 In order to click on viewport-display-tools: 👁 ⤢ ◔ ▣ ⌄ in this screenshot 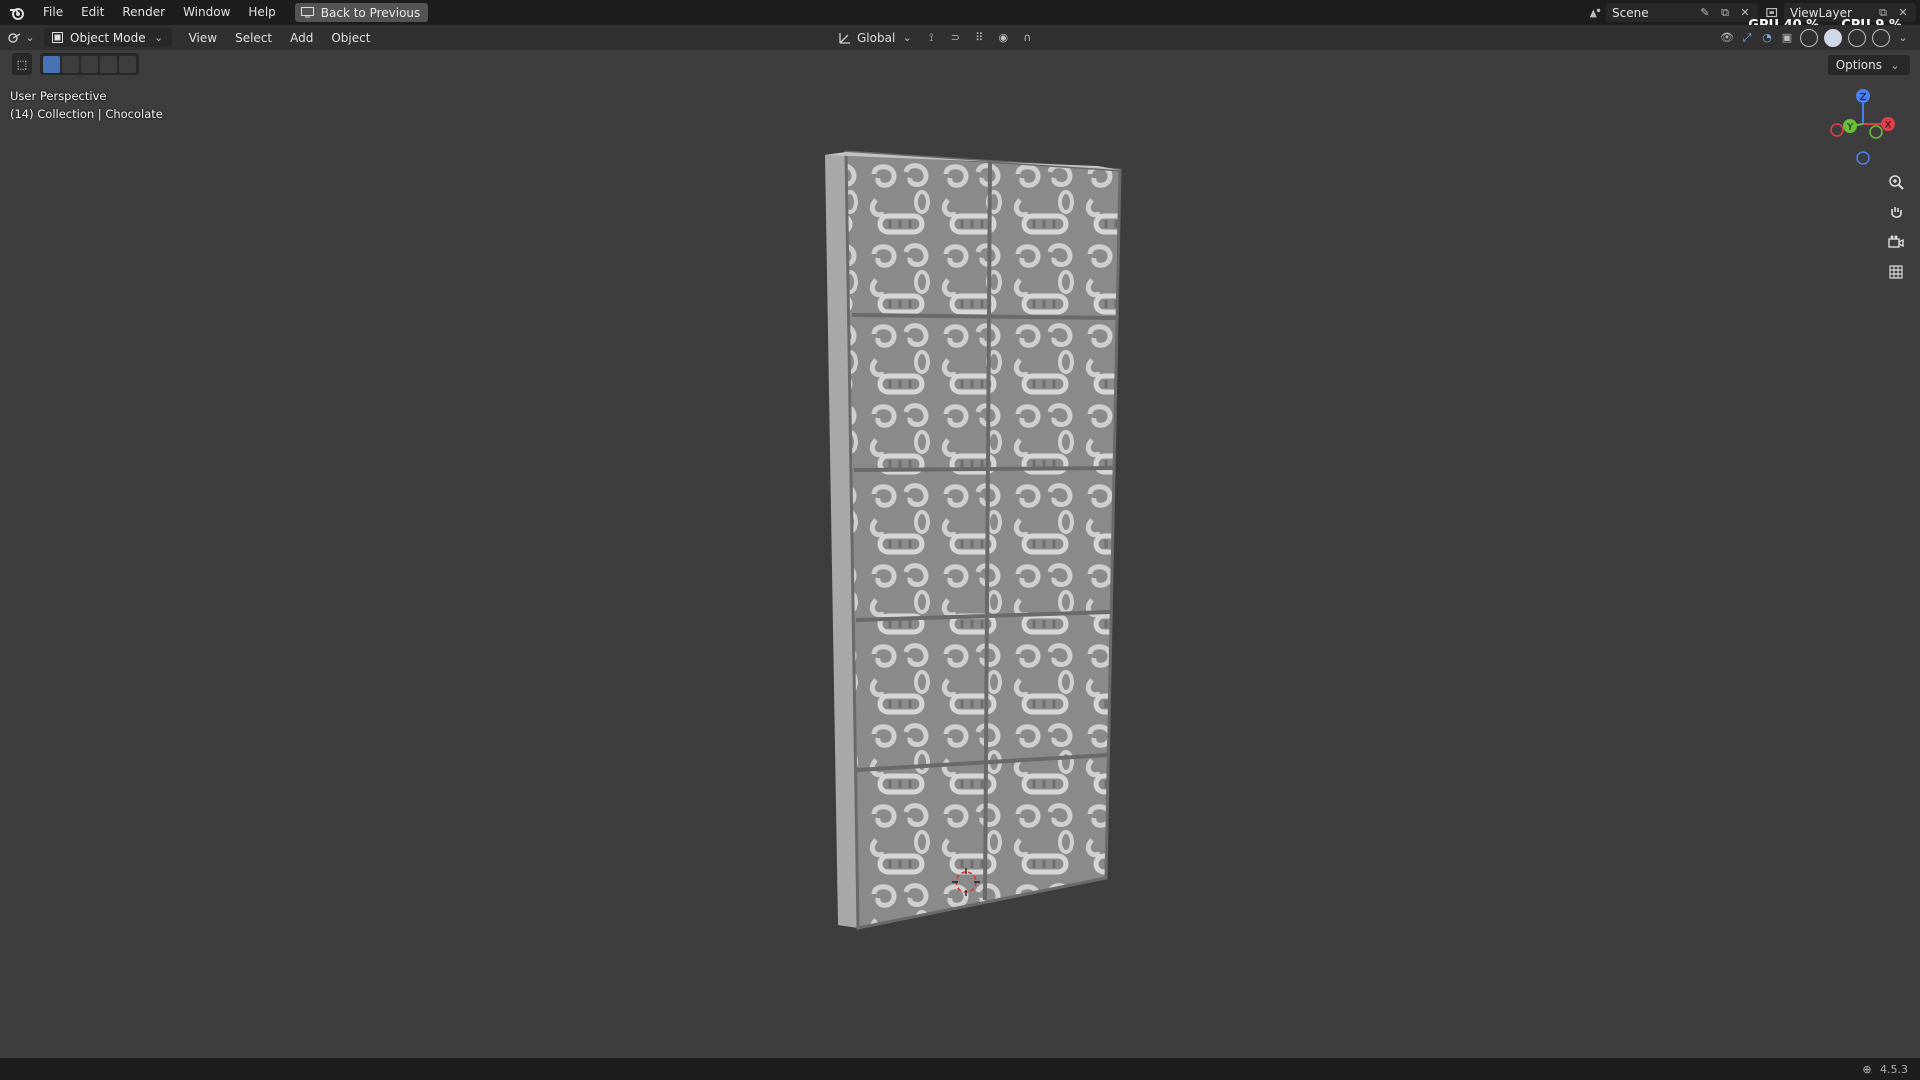, I will do `click(1815, 37)`.